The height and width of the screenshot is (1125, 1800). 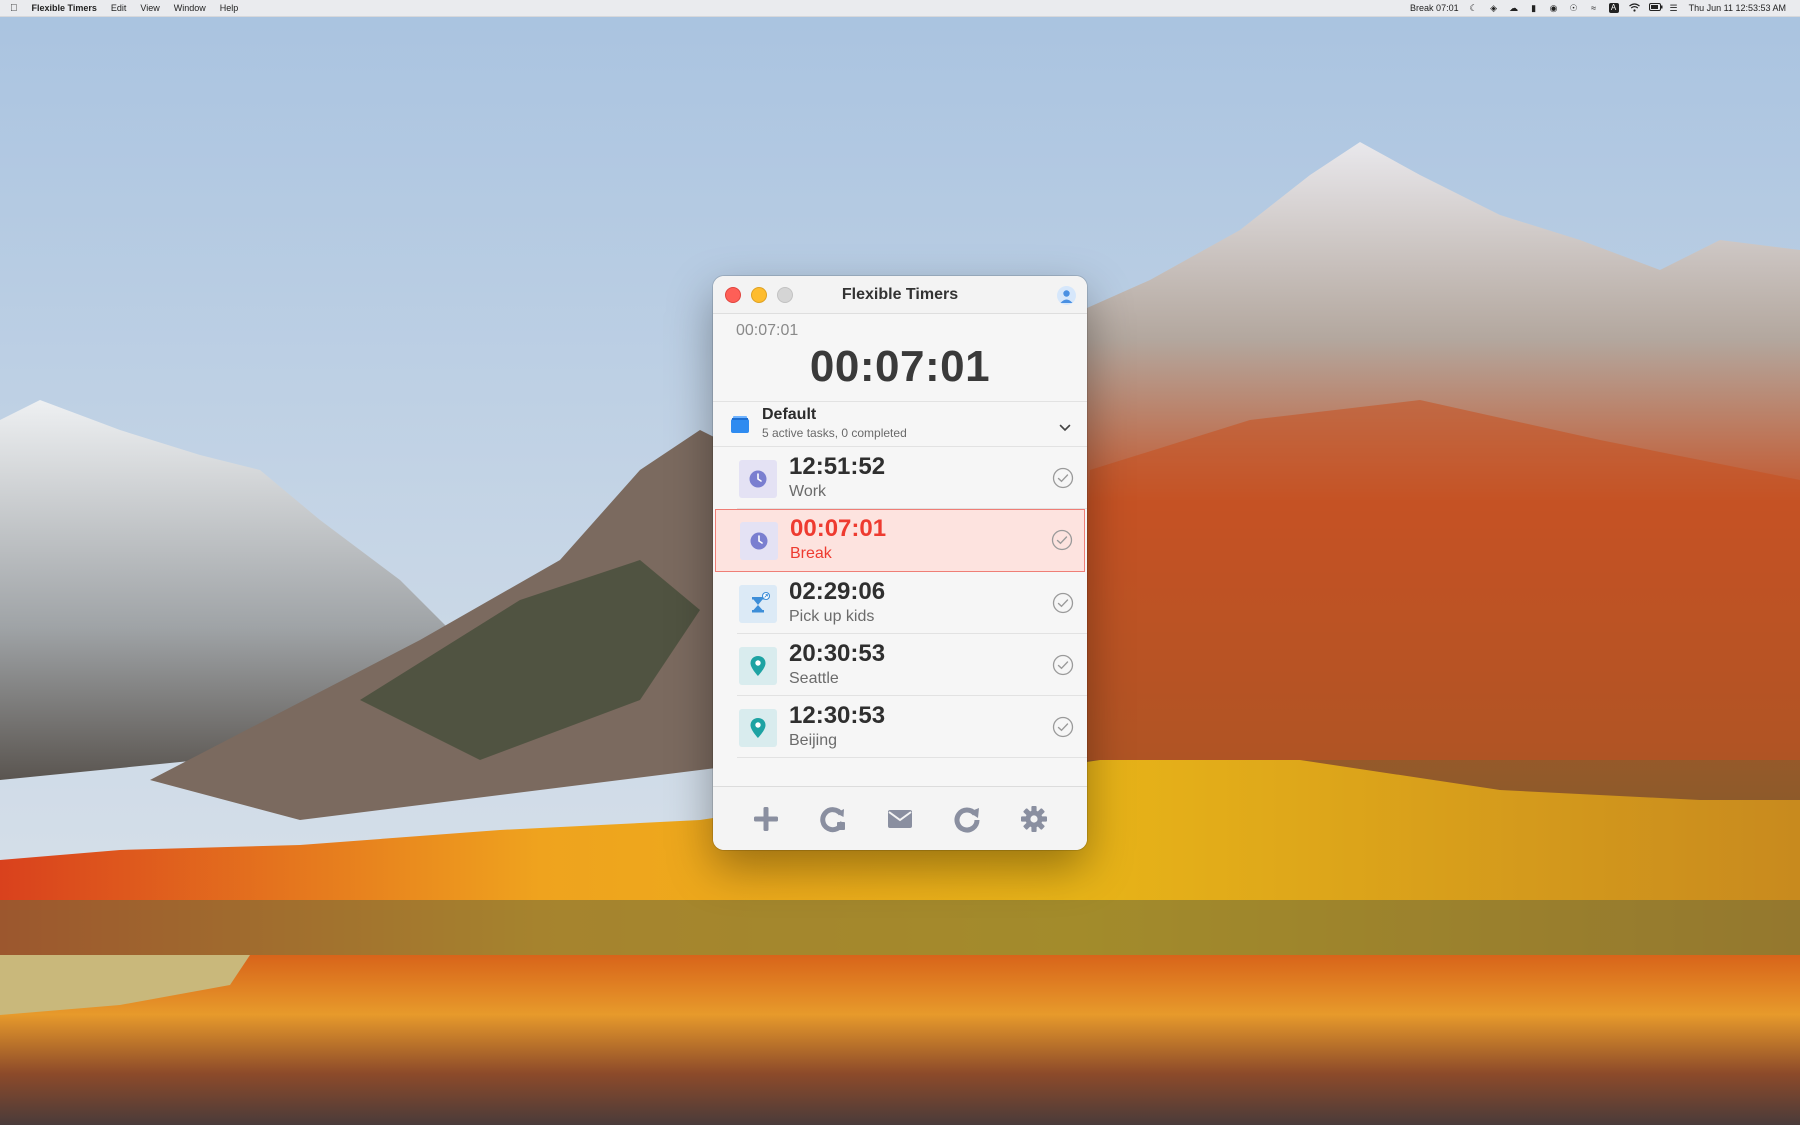 I want to click on timer-time: 12:30:53, so click(x=837, y=715).